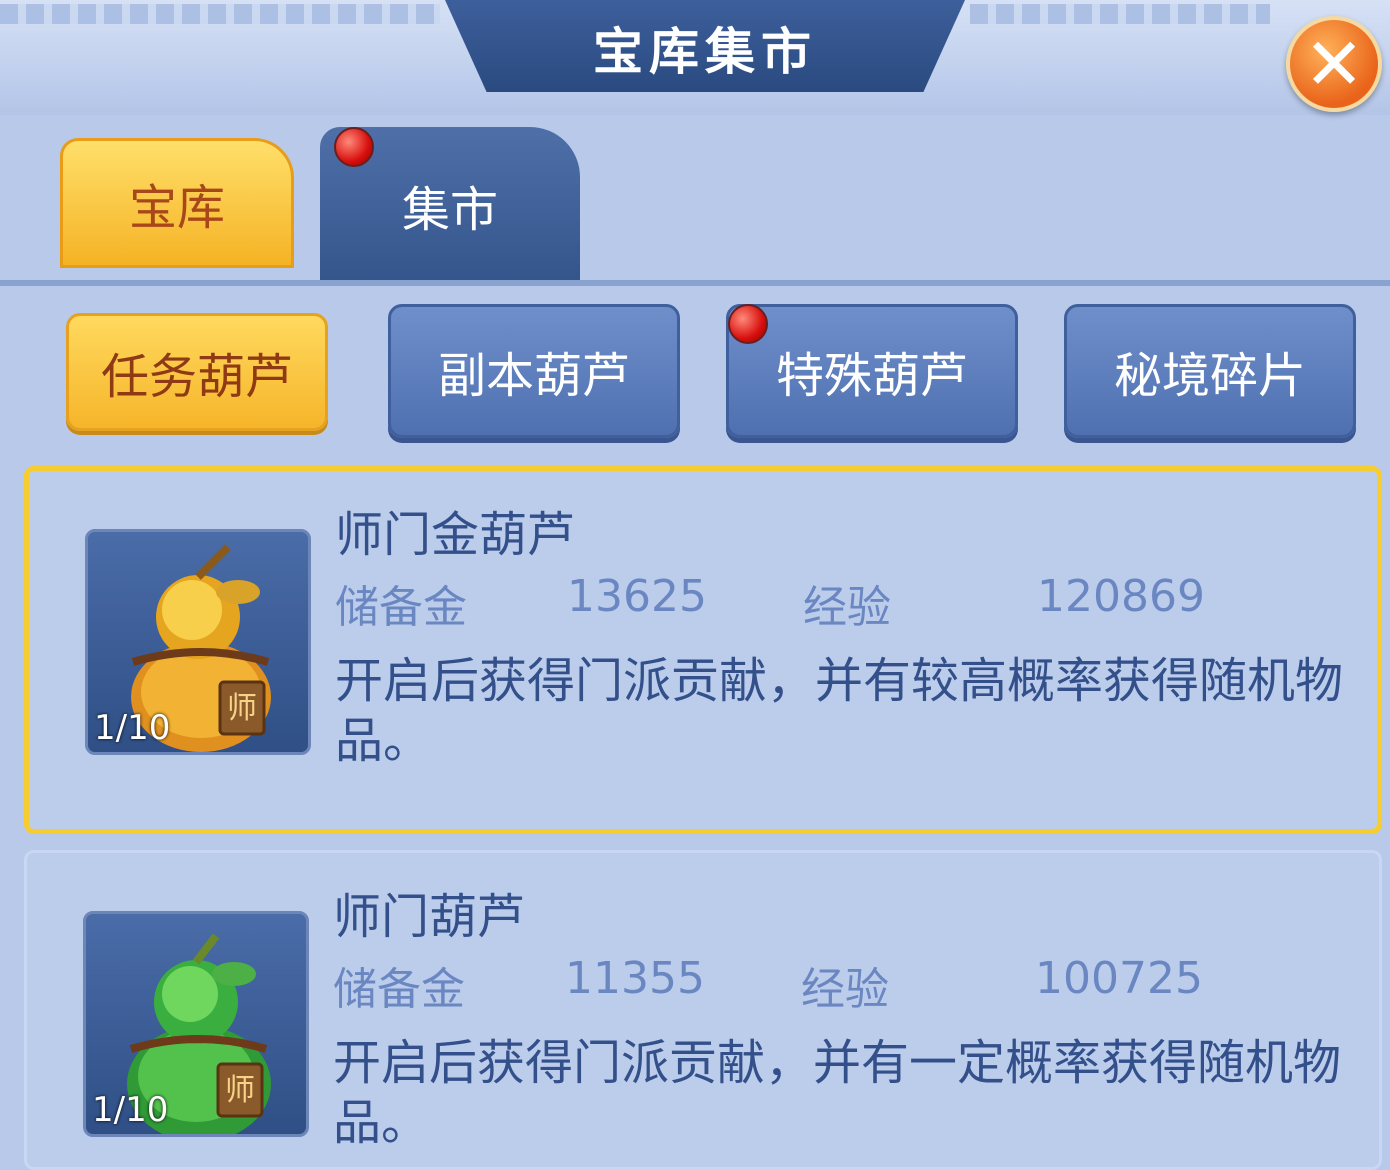  What do you see at coordinates (176, 208) in the screenshot?
I see `tab-label: 宝库` at bounding box center [176, 208].